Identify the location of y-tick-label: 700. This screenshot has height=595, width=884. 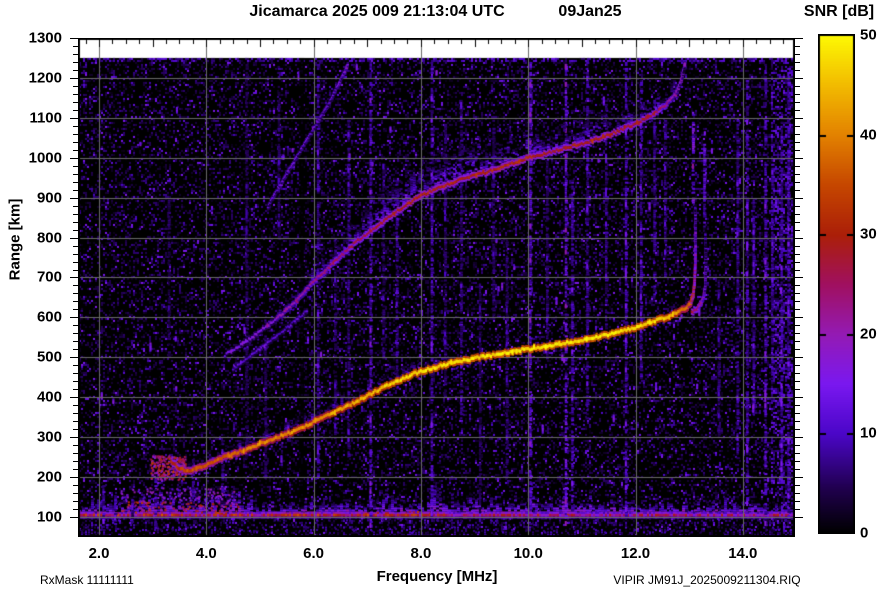
(49, 277).